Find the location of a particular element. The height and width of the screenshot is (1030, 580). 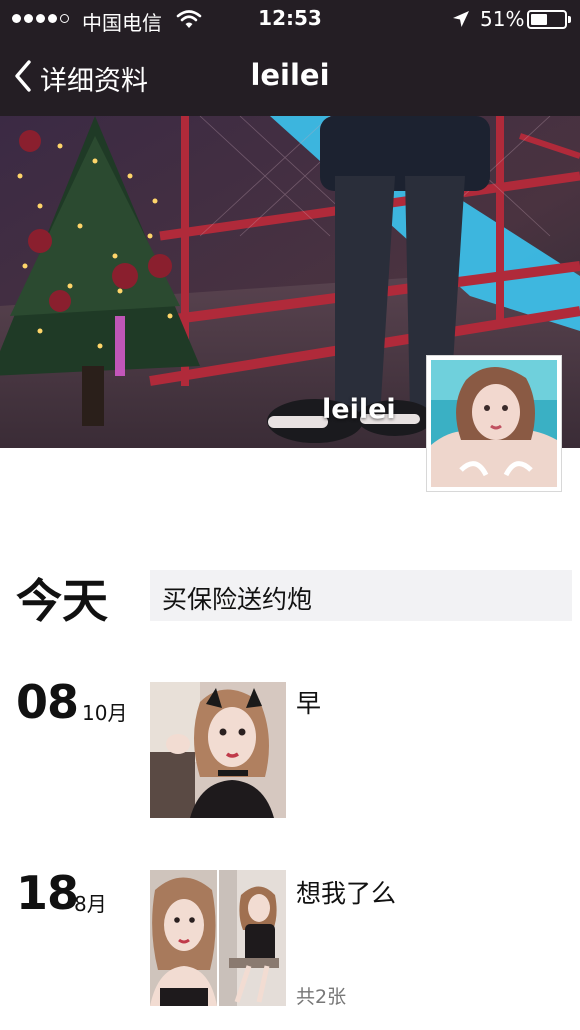

profile-avatar is located at coordinates (494, 423).